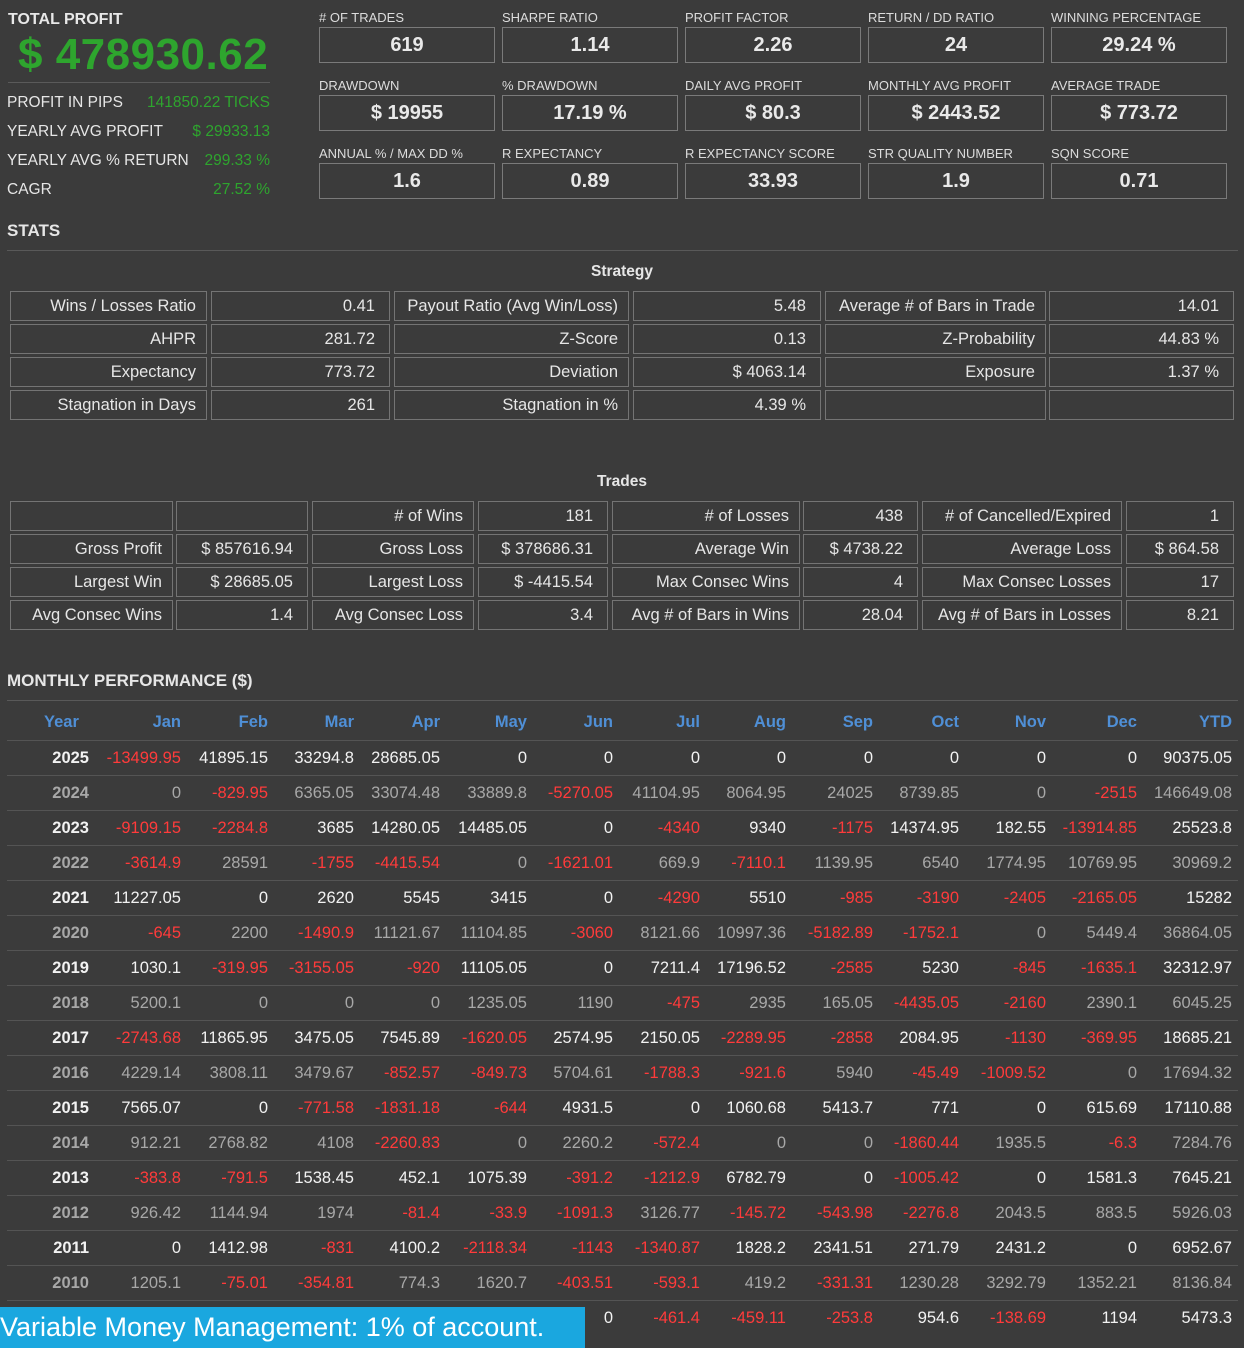 The width and height of the screenshot is (1244, 1348). Describe the element at coordinates (1106, 85) in the screenshot. I see `metric-label: AVERAGE TRADE` at that location.